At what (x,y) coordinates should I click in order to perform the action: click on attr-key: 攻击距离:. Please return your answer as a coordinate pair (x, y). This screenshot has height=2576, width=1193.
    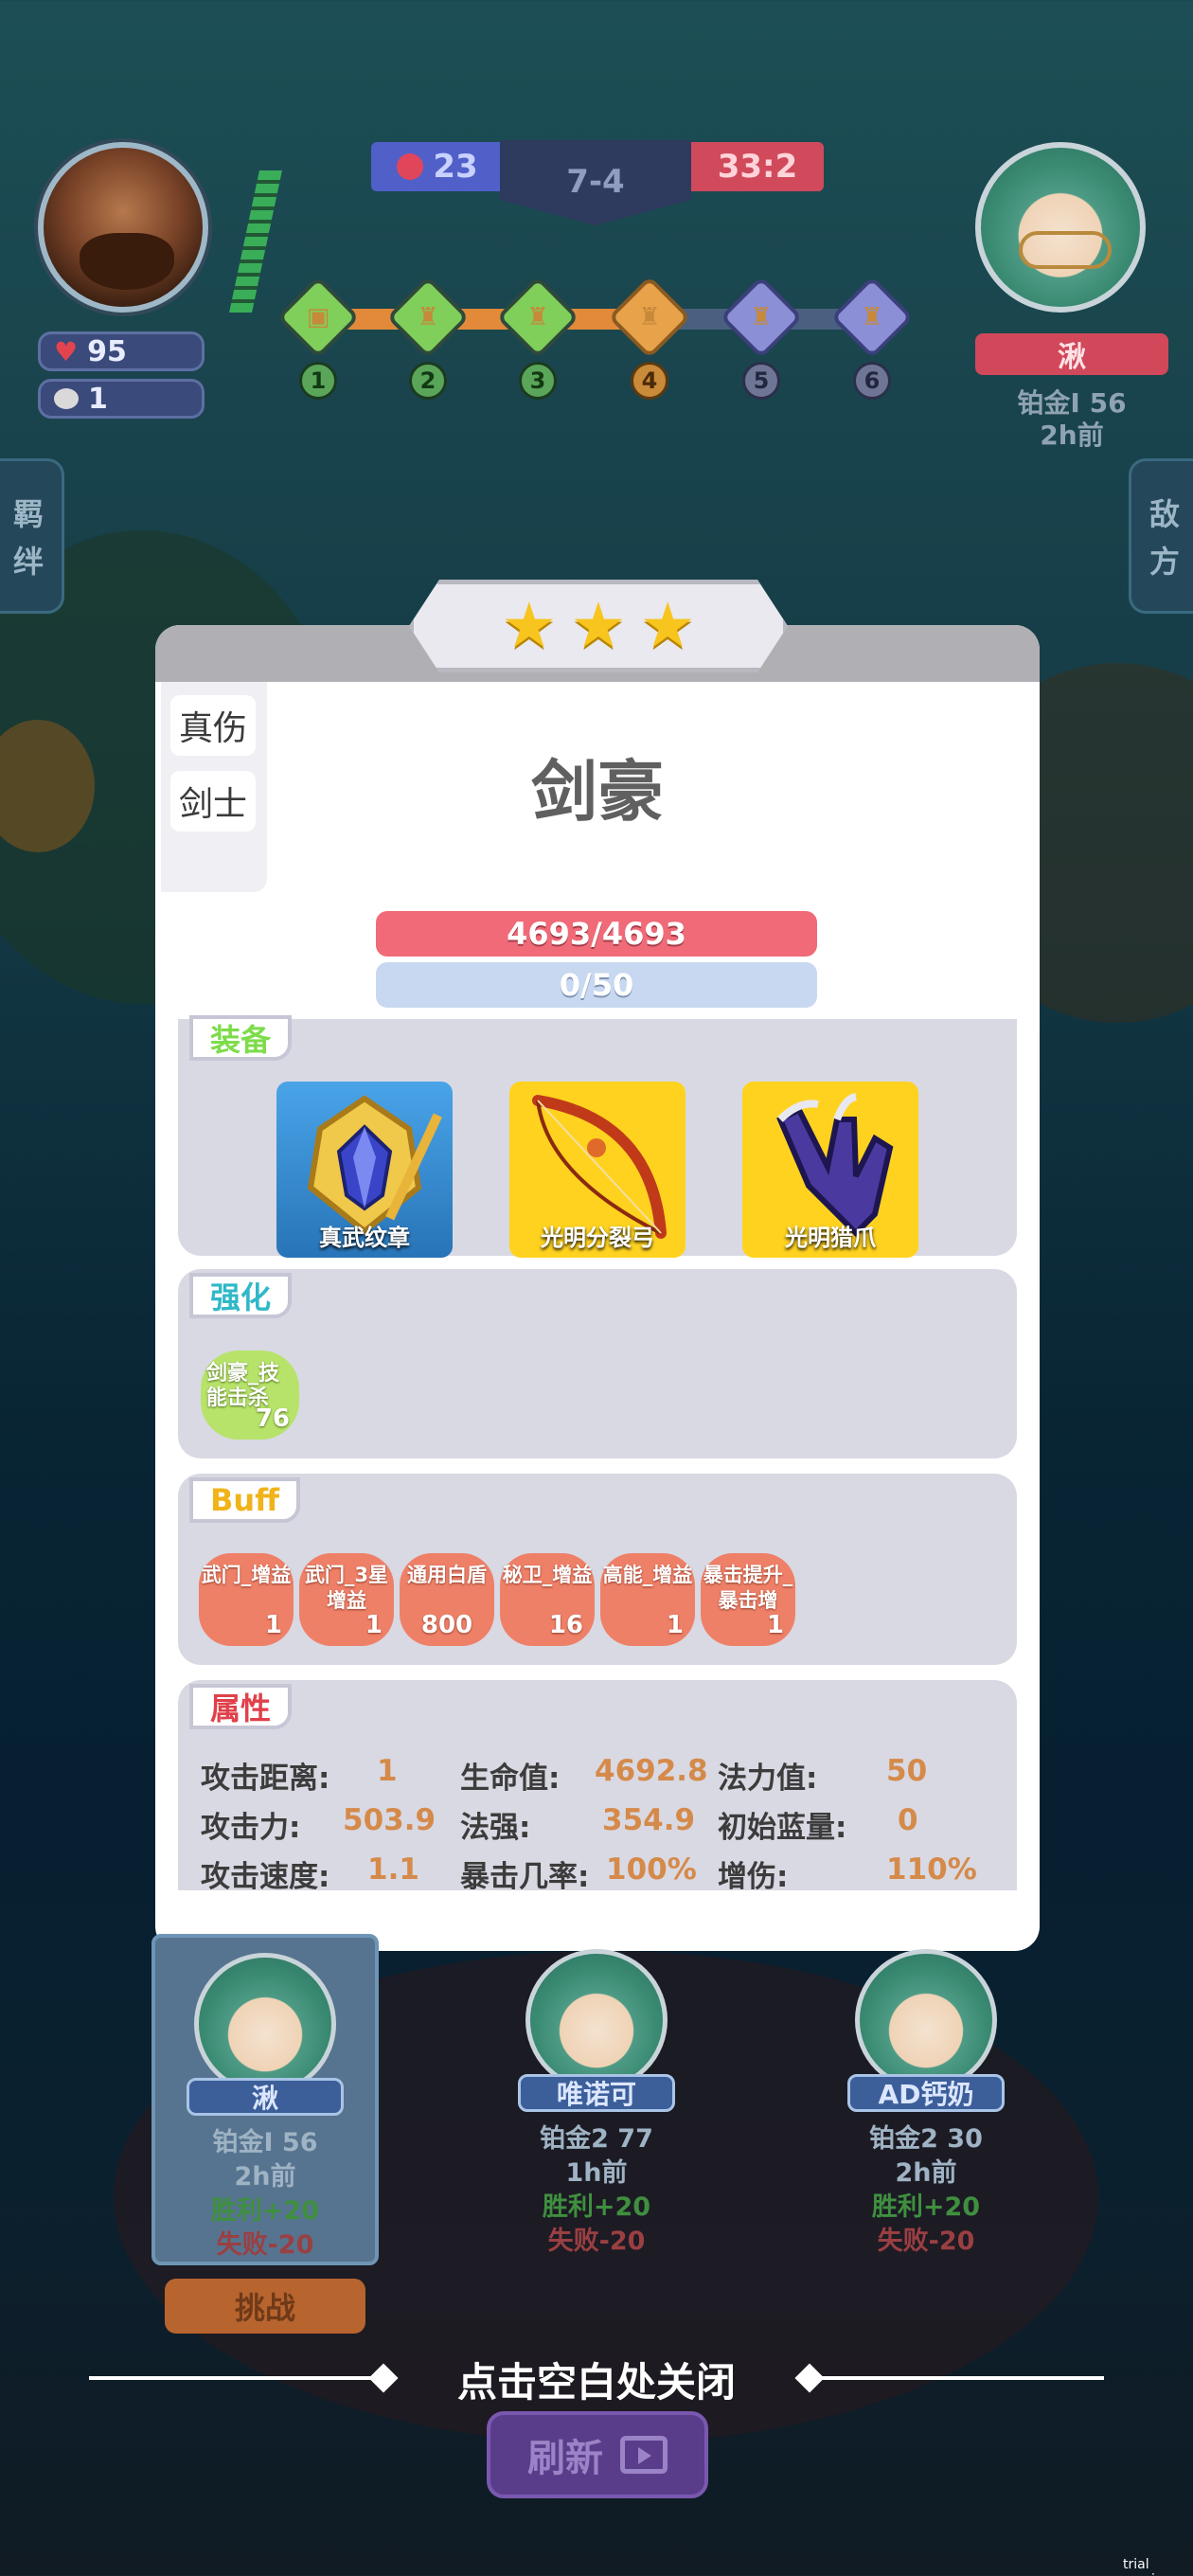
    Looking at the image, I should click on (265, 1779).